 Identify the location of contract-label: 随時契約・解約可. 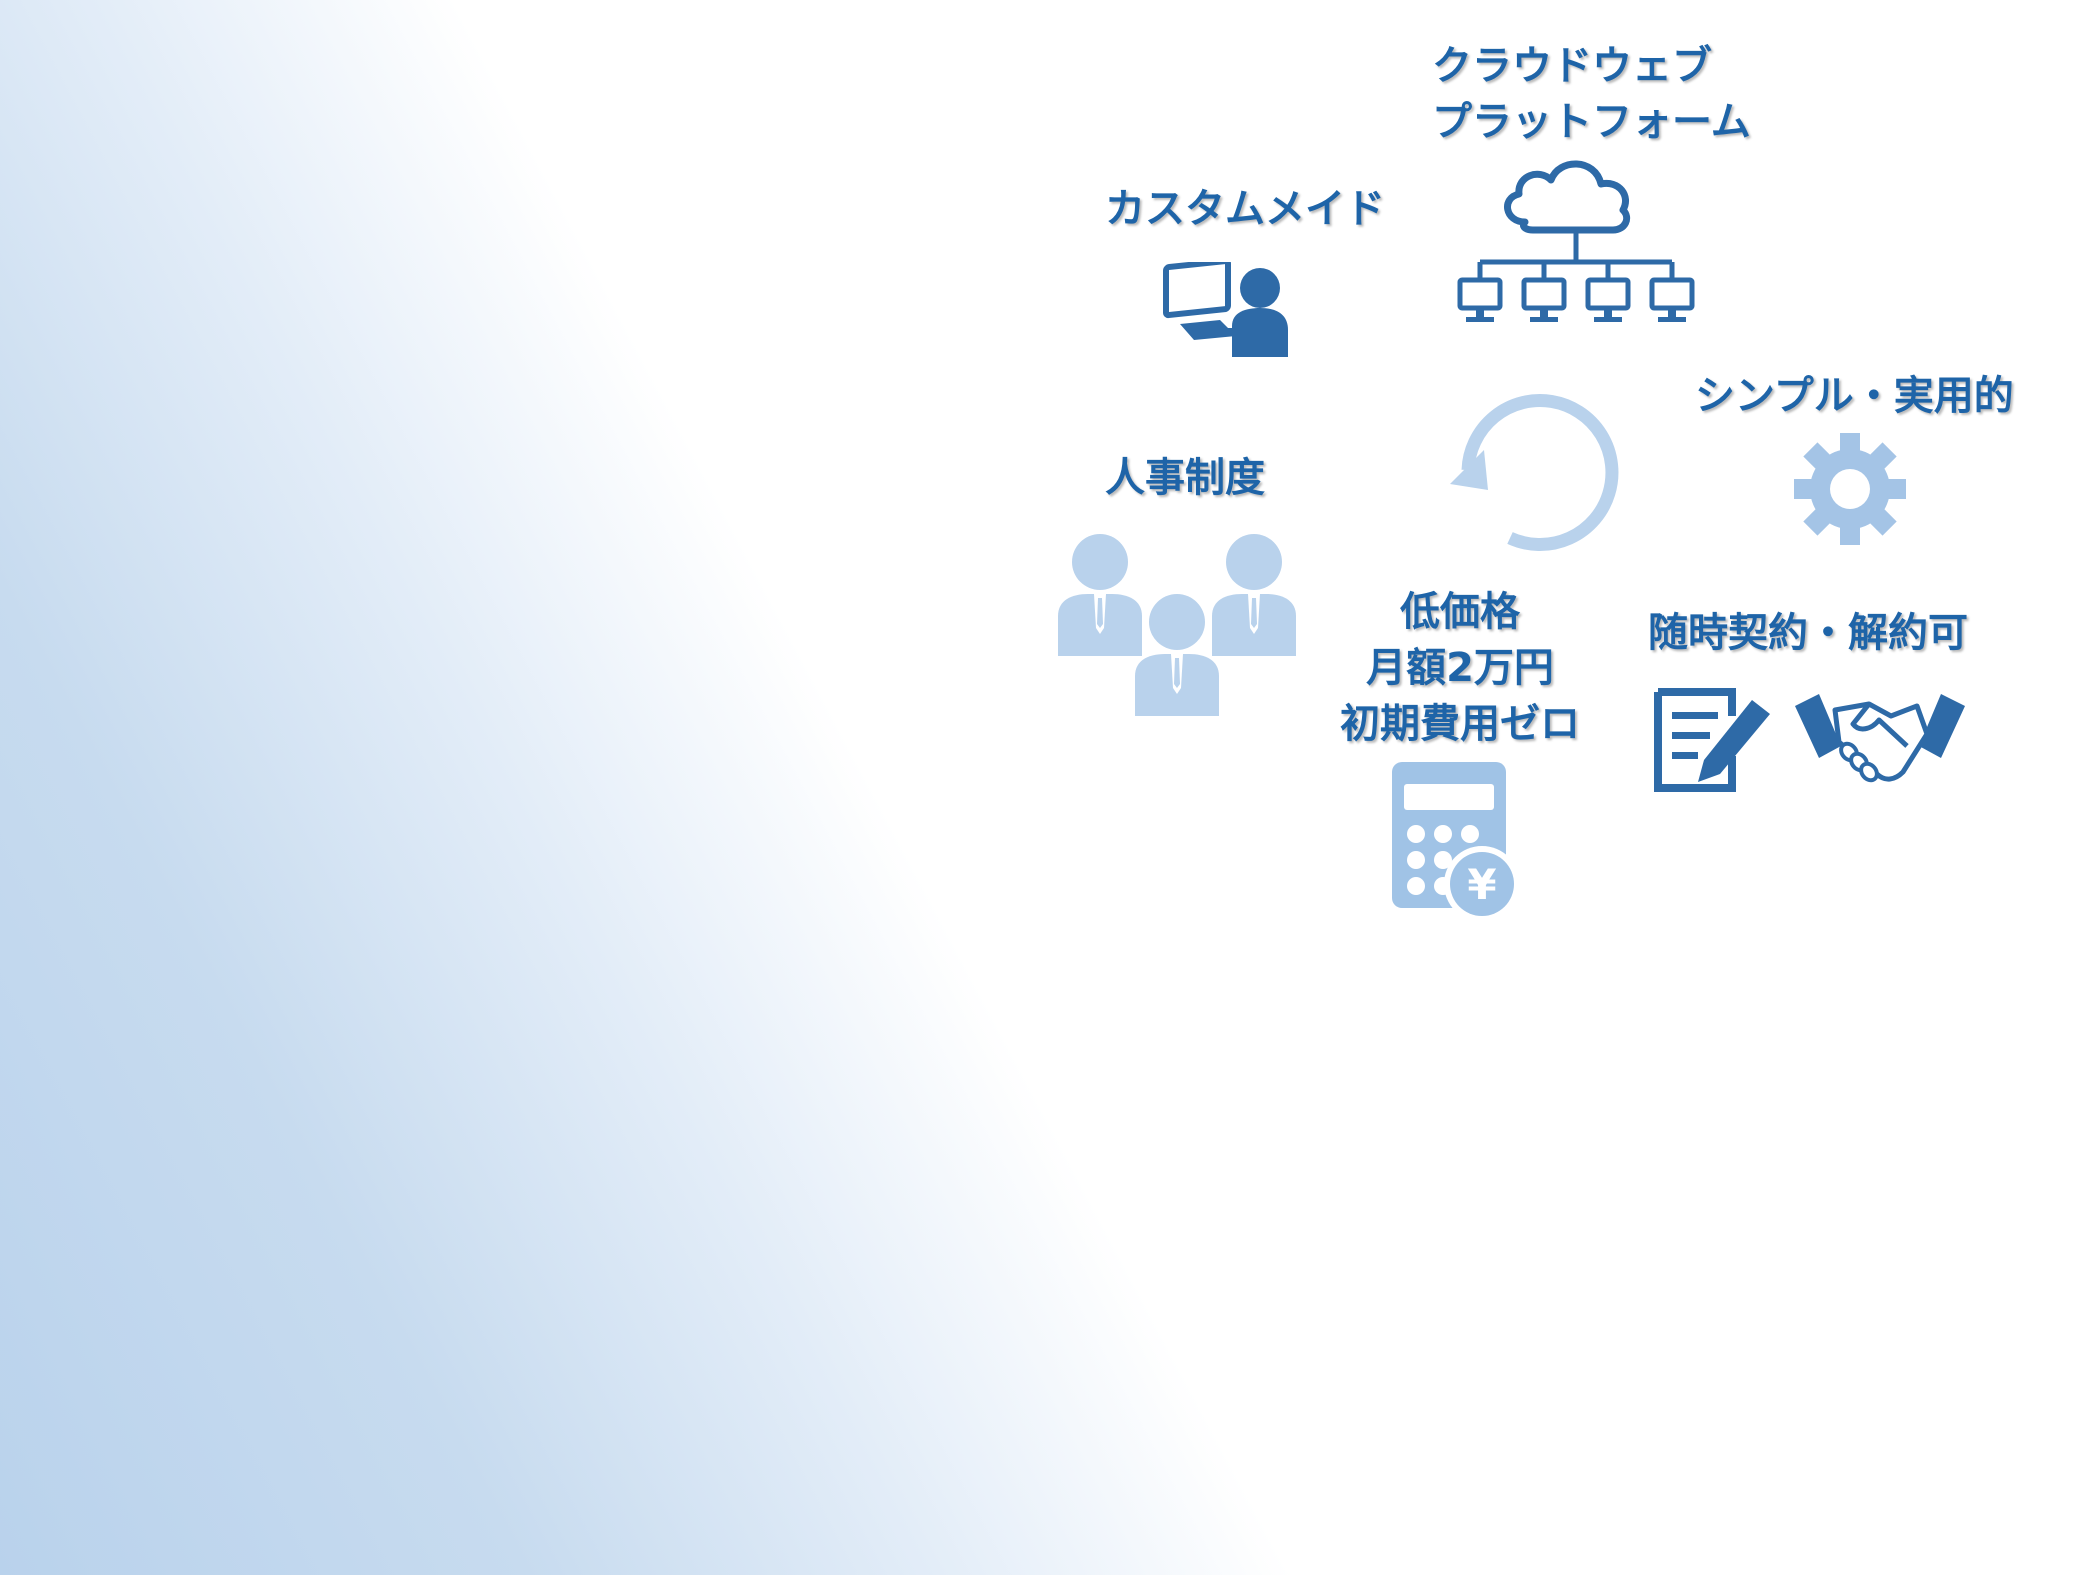
(1808, 633).